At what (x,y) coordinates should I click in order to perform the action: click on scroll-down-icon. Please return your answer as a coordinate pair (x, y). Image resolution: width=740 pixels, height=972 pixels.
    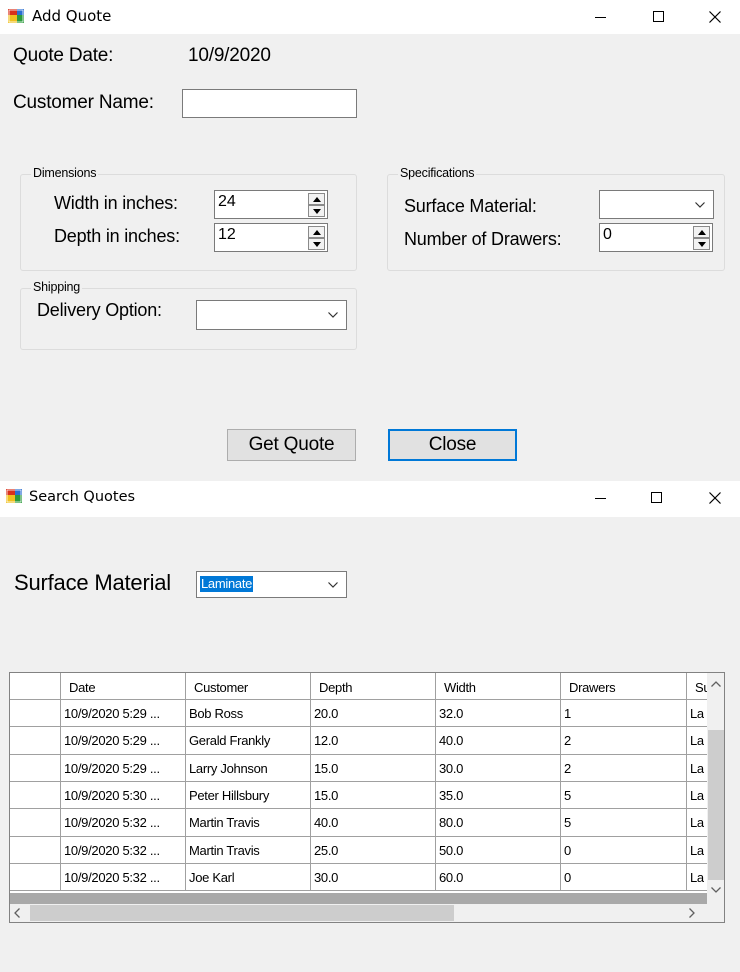
    Looking at the image, I should click on (716, 890).